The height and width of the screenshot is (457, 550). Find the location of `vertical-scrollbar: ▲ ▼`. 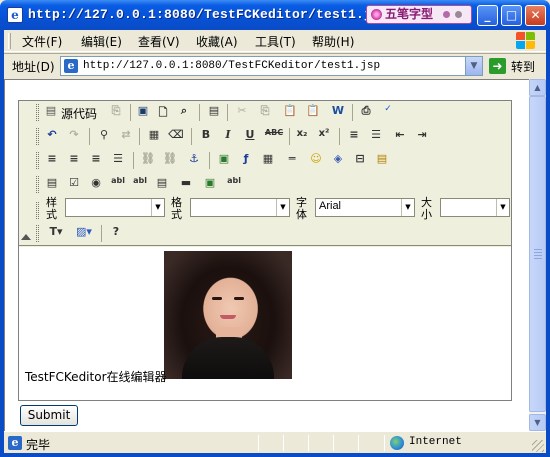

vertical-scrollbar: ▲ ▼ is located at coordinates (537, 255).